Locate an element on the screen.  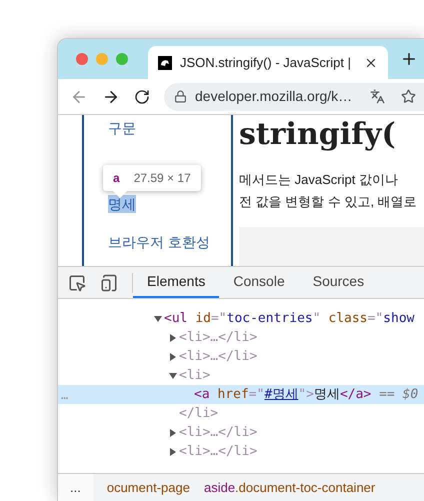
devtools-tab: Elements is located at coordinates (176, 282).